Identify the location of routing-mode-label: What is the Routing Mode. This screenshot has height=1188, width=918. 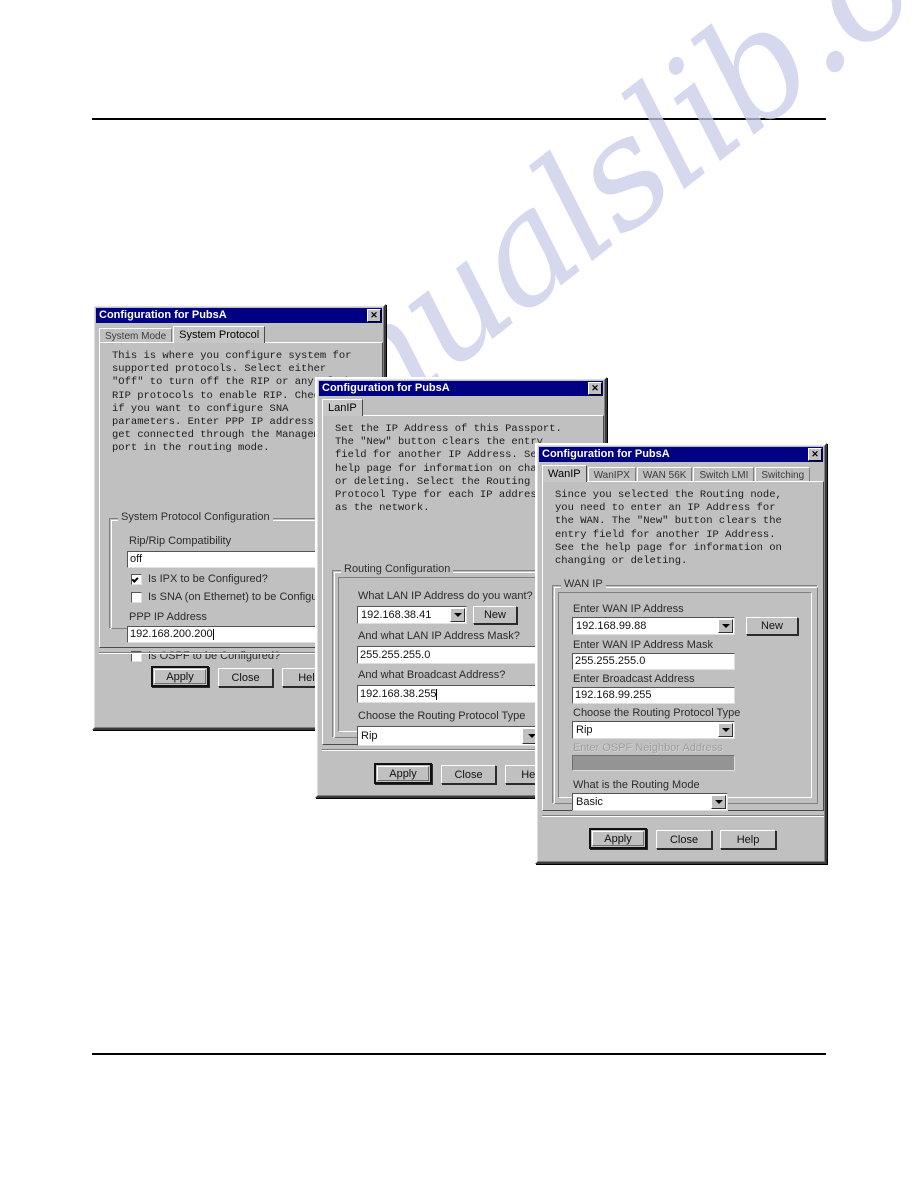
(636, 785).